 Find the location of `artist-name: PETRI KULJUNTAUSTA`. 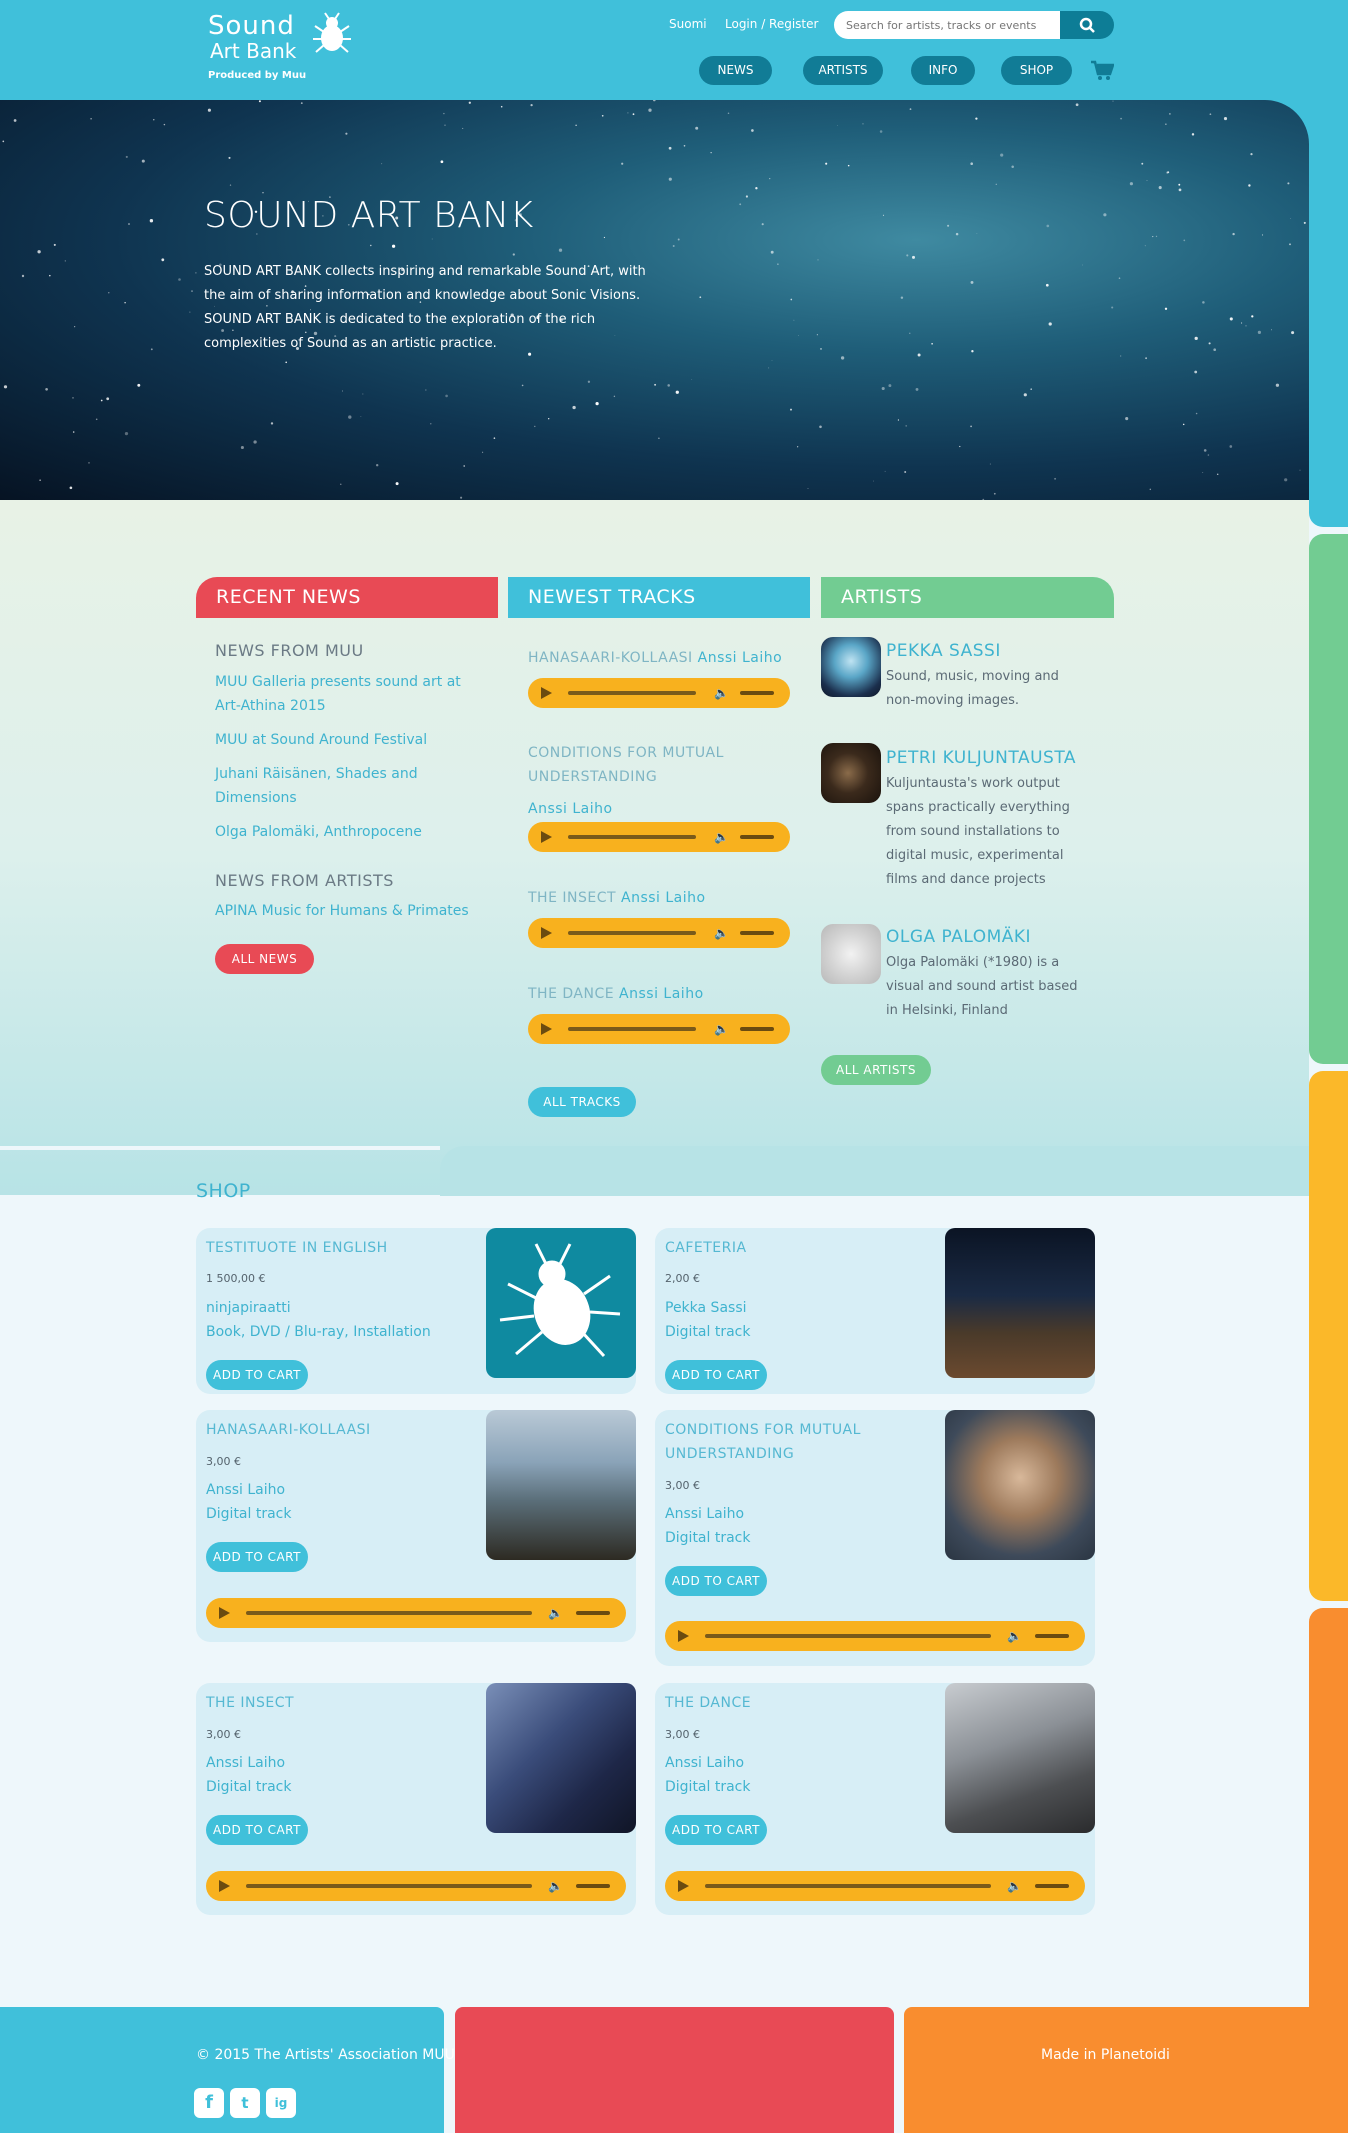

artist-name: PETRI KULJUNTAUSTA is located at coordinates (981, 758).